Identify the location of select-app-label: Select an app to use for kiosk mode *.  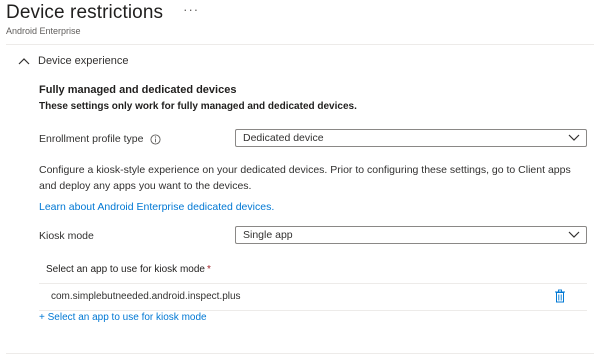
(128, 269).